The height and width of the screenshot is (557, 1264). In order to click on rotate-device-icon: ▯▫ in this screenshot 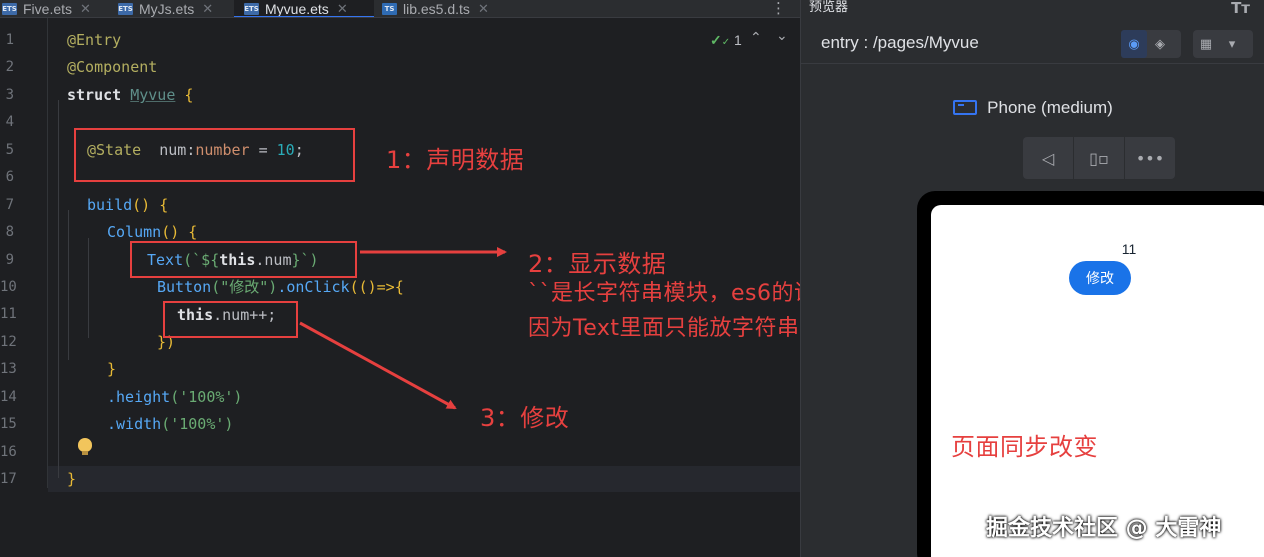, I will do `click(1099, 158)`.